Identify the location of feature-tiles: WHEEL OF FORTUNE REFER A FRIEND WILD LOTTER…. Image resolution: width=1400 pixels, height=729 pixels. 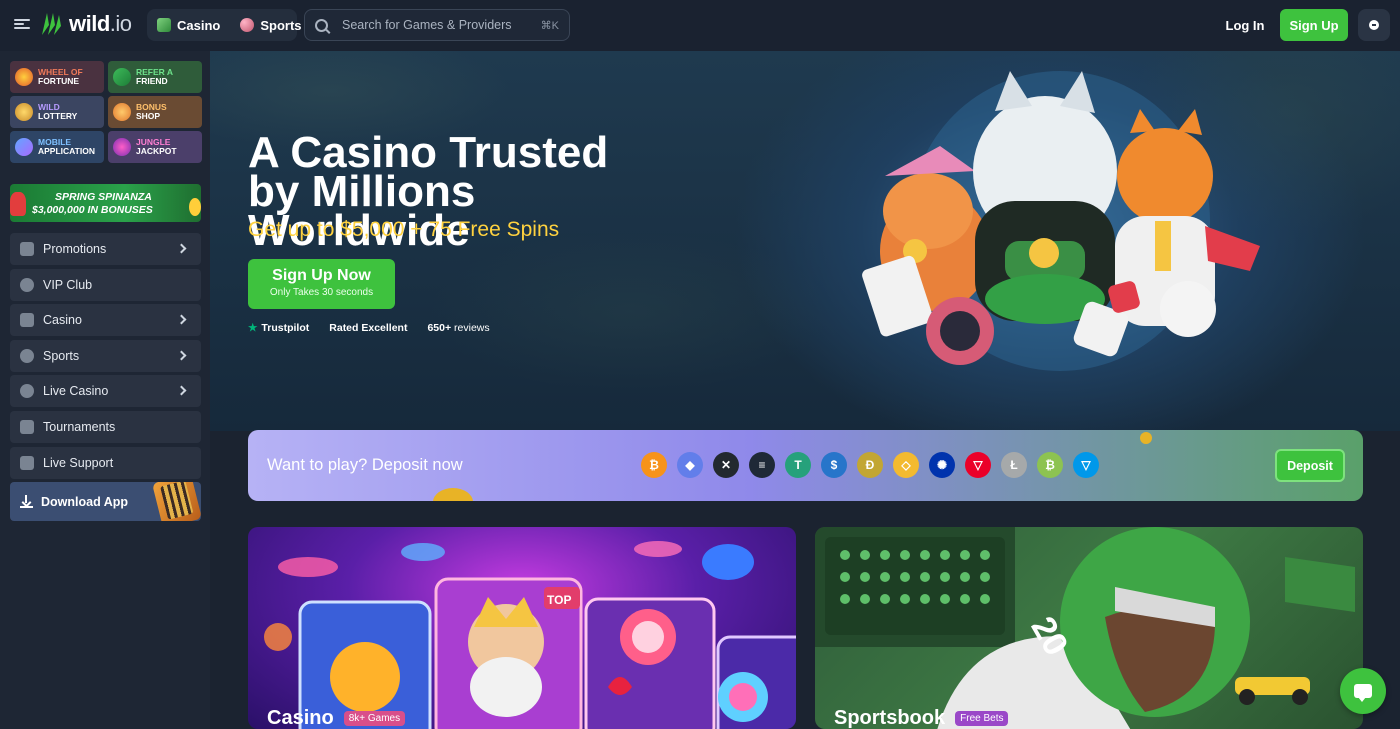
(106, 112).